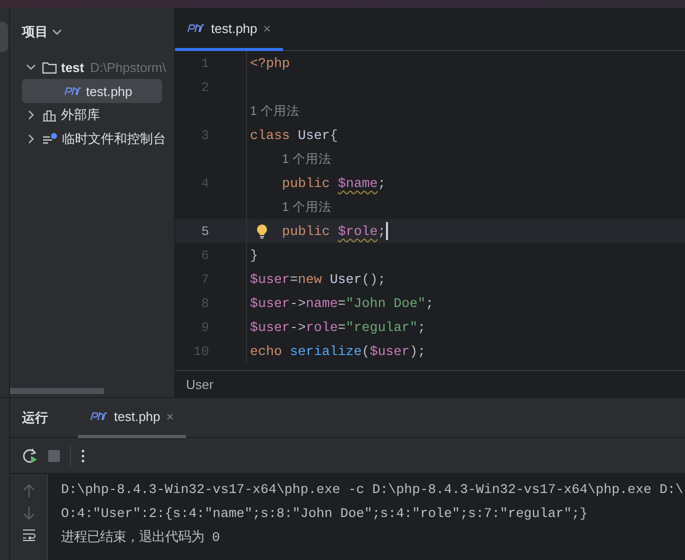  What do you see at coordinates (49, 115) in the screenshot?
I see `library-icon` at bounding box center [49, 115].